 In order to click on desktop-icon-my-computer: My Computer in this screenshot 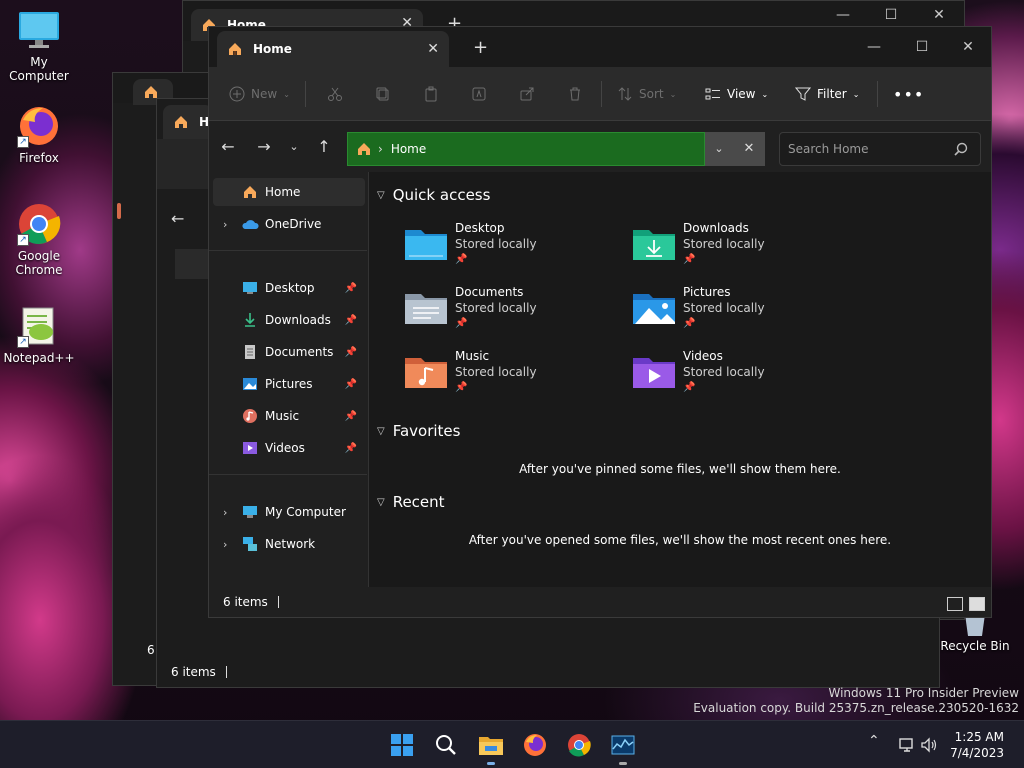, I will do `click(39, 45)`.